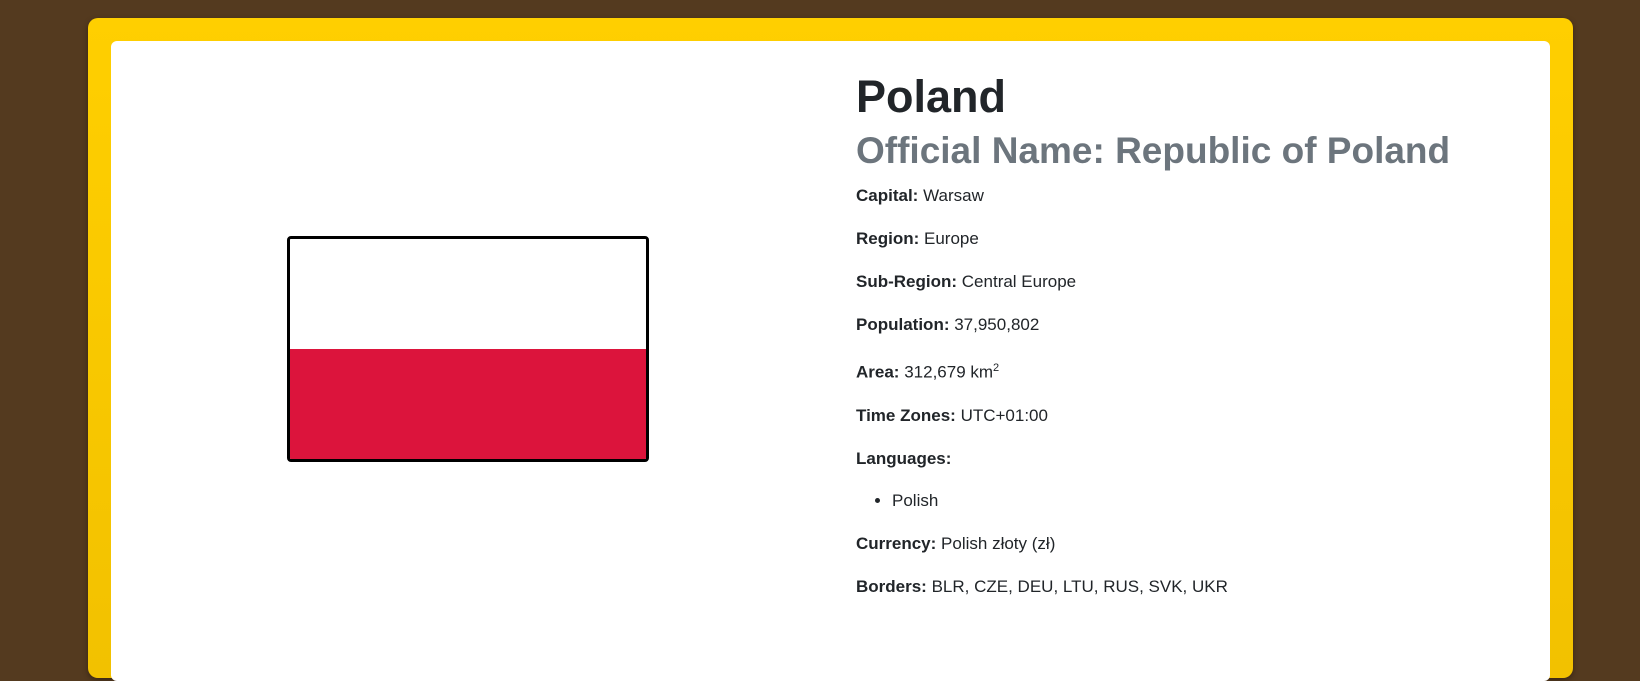  What do you see at coordinates (996, 368) in the screenshot?
I see `area-unit-superscript: 2` at bounding box center [996, 368].